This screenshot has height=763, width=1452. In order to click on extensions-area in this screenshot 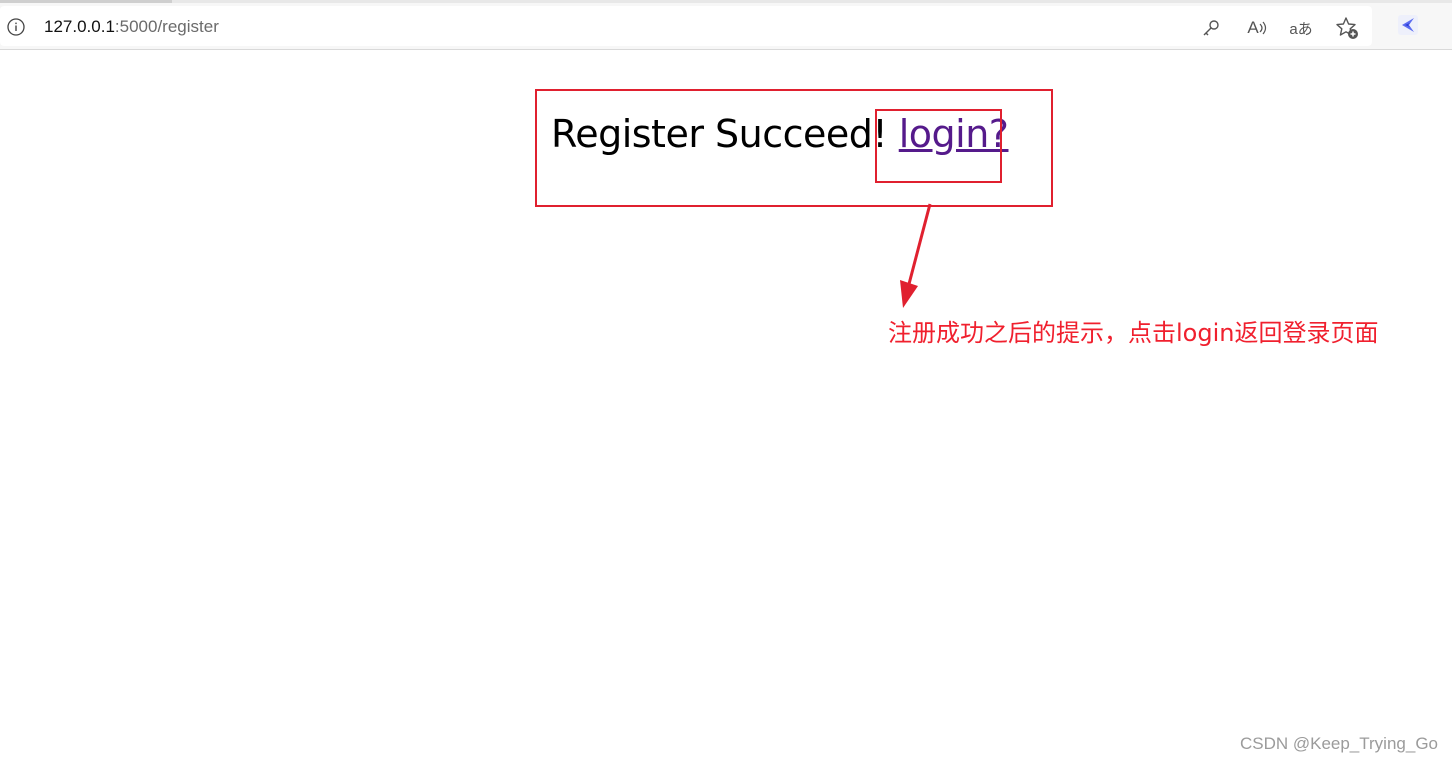, I will do `click(1412, 26)`.